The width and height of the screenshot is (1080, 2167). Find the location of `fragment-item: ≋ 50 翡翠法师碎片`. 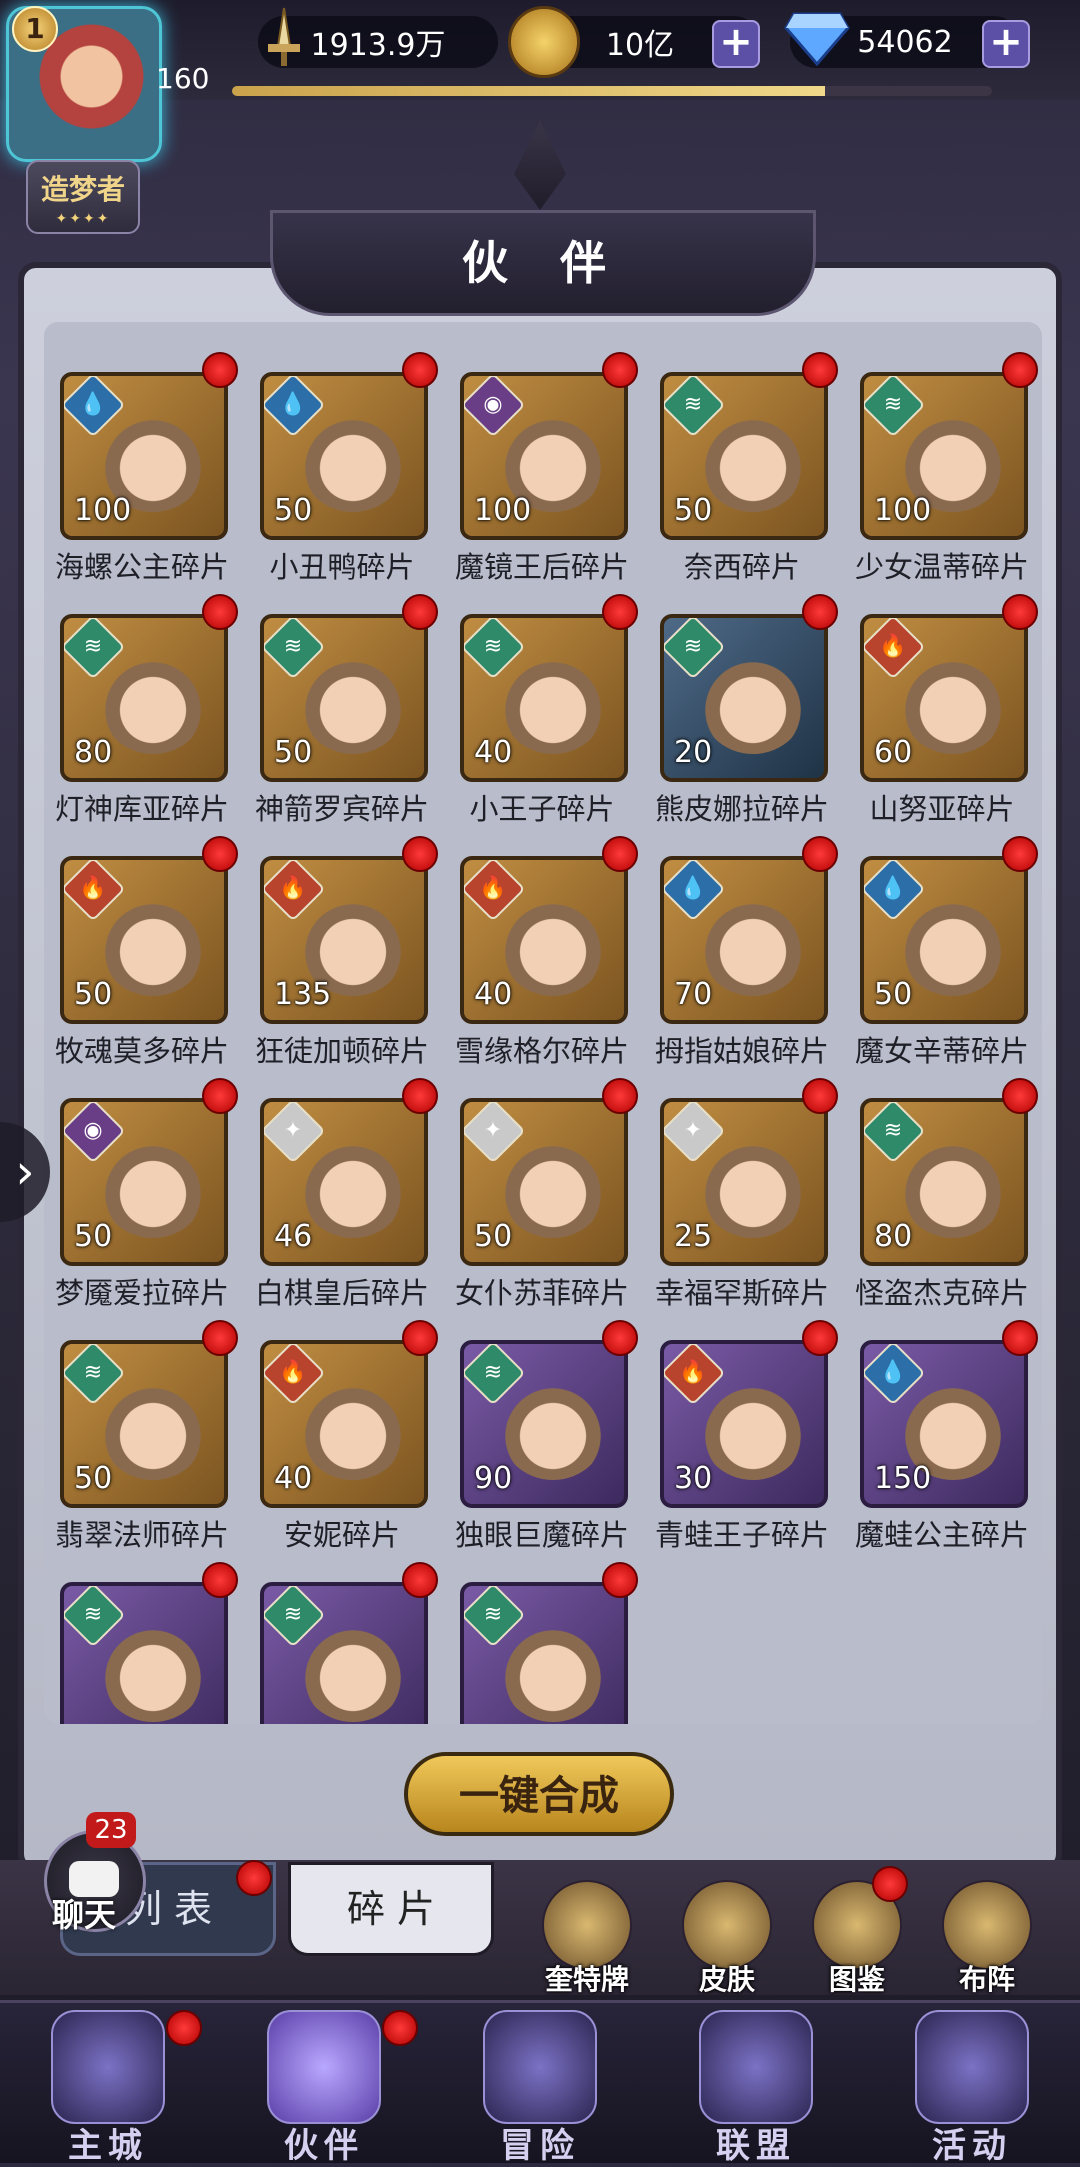

fragment-item: ≋ 50 翡翠法师碎片 is located at coordinates (144, 1440).